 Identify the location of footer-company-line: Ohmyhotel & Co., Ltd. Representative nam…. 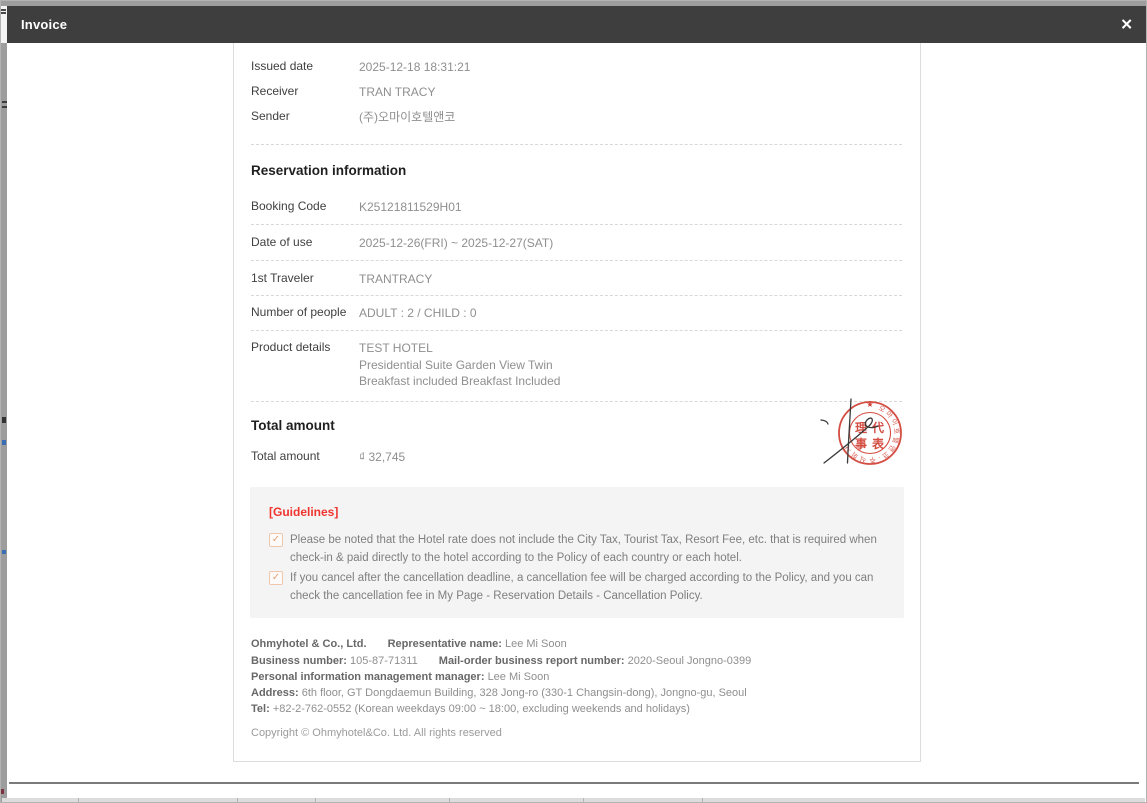
(576, 644).